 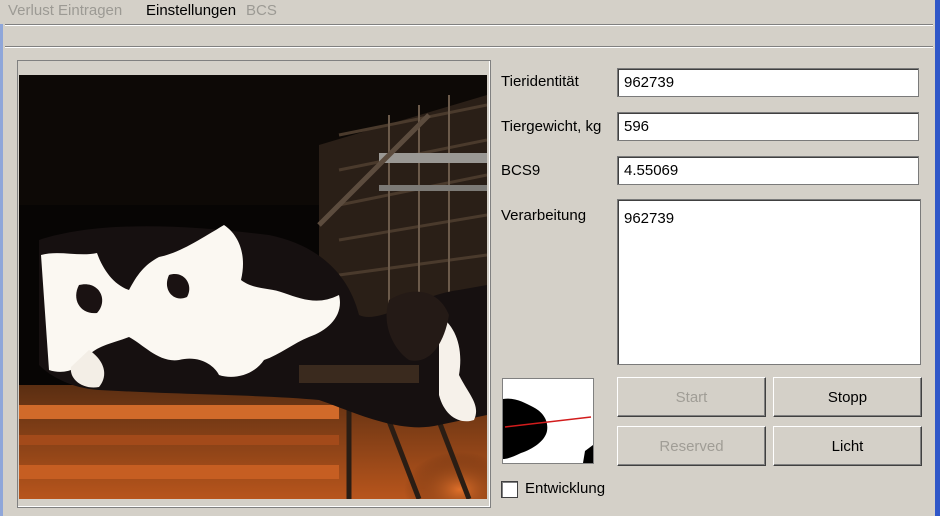 What do you see at coordinates (469, 47) in the screenshot?
I see `toolbar-divider-highlight` at bounding box center [469, 47].